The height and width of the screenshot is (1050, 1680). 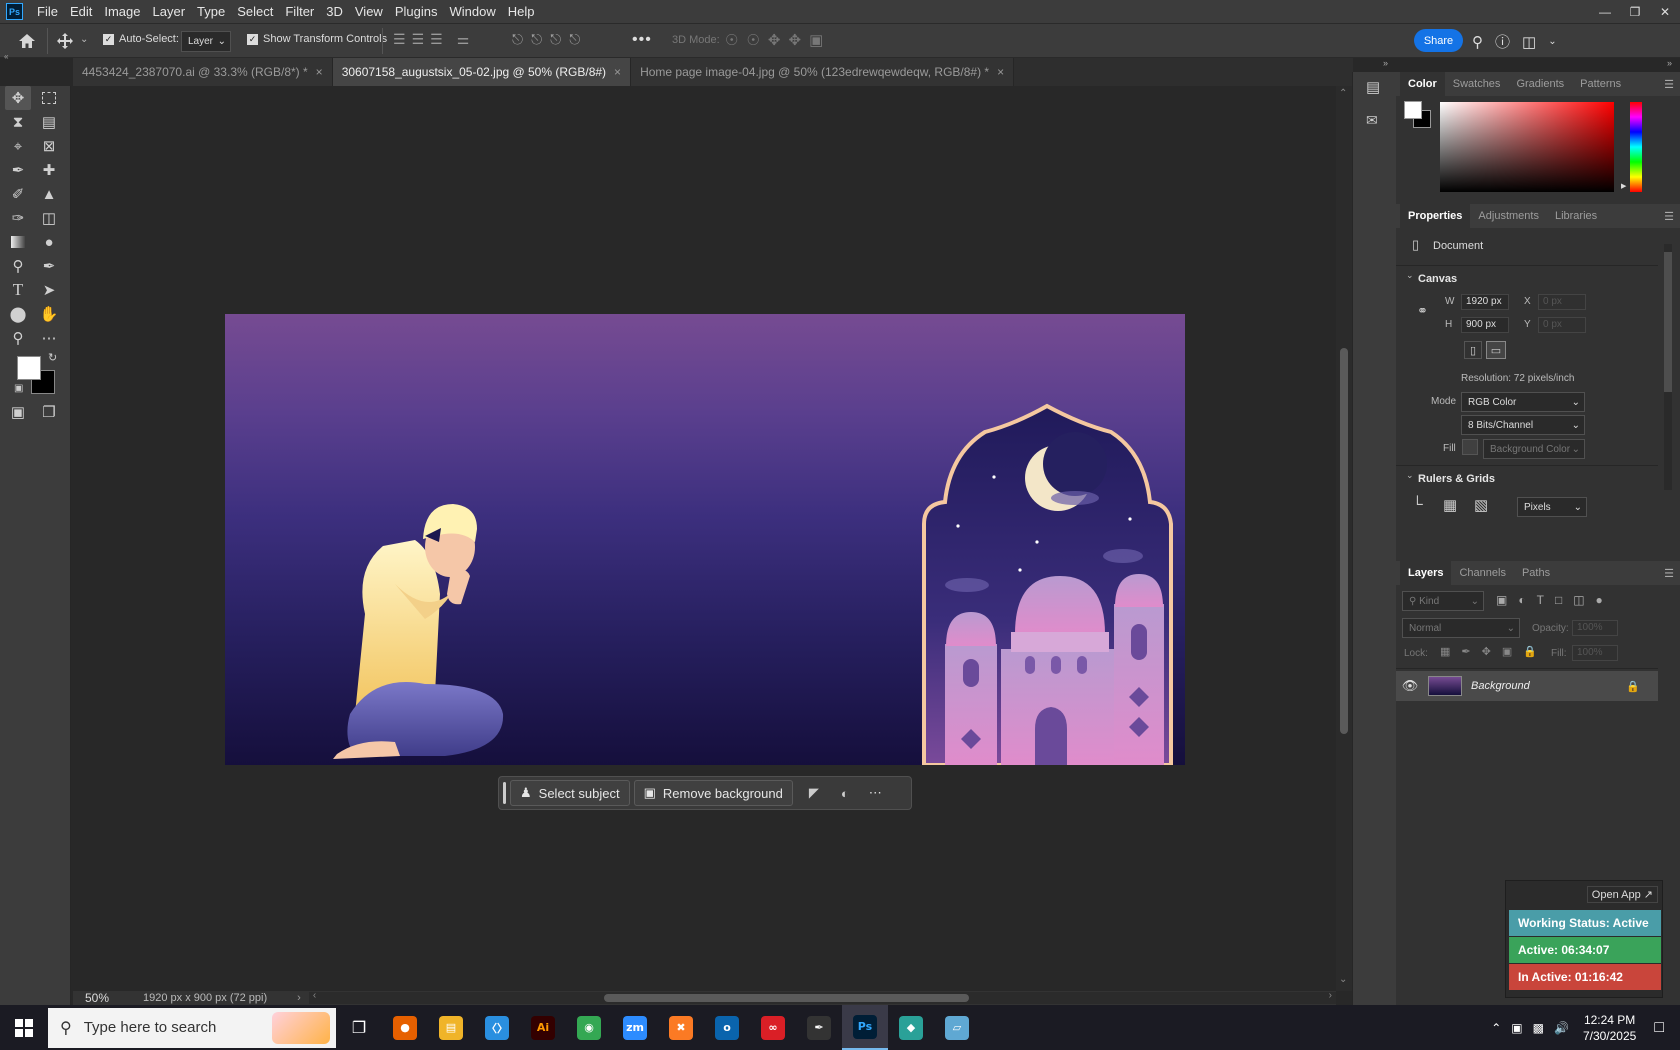 What do you see at coordinates (642, 40) in the screenshot?
I see `more-options-icon: •••` at bounding box center [642, 40].